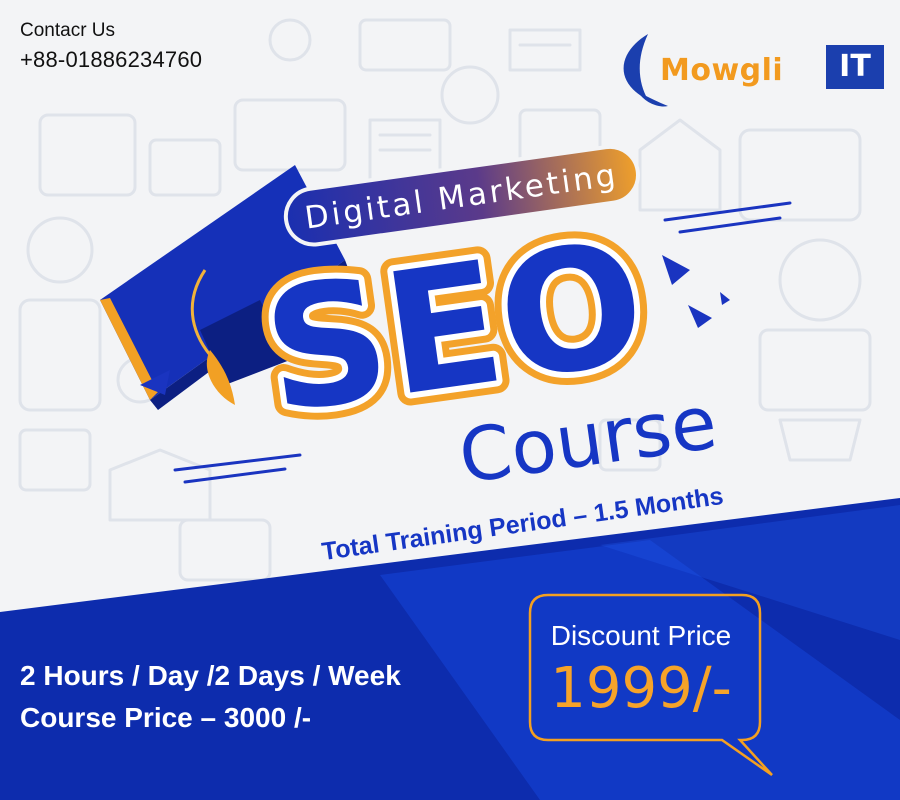  I want to click on discount-value: 1999/-, so click(641, 688).